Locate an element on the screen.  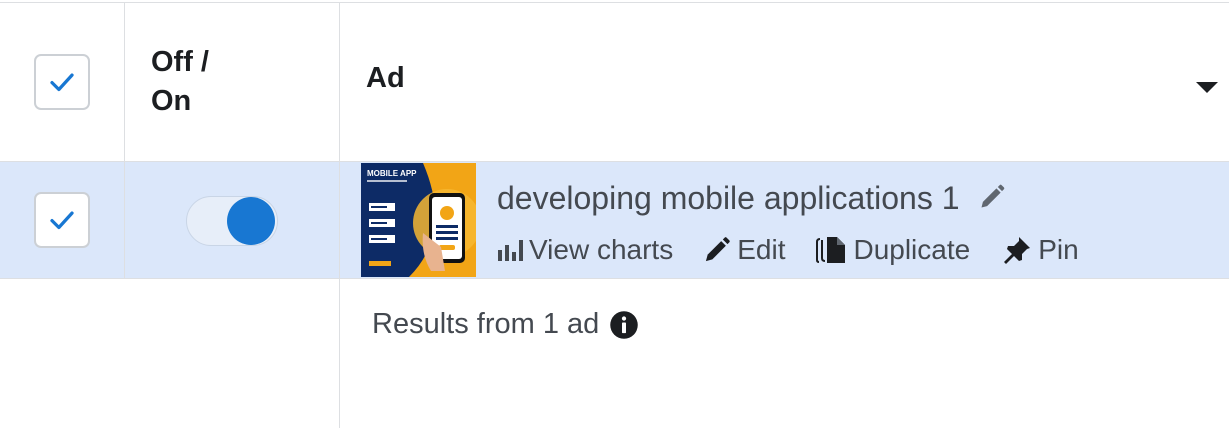
results-summary: Results from 1 ad is located at coordinates (505, 324).